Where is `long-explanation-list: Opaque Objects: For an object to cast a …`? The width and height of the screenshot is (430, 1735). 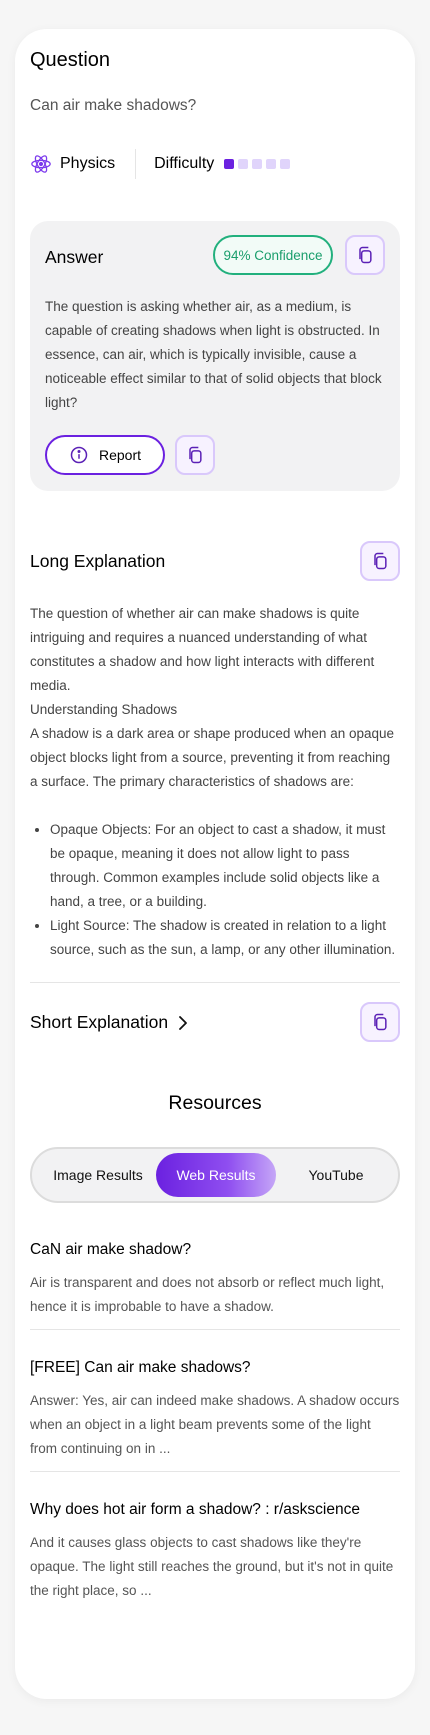
long-explanation-list: Opaque Objects: For an object to cast a … is located at coordinates (225, 890).